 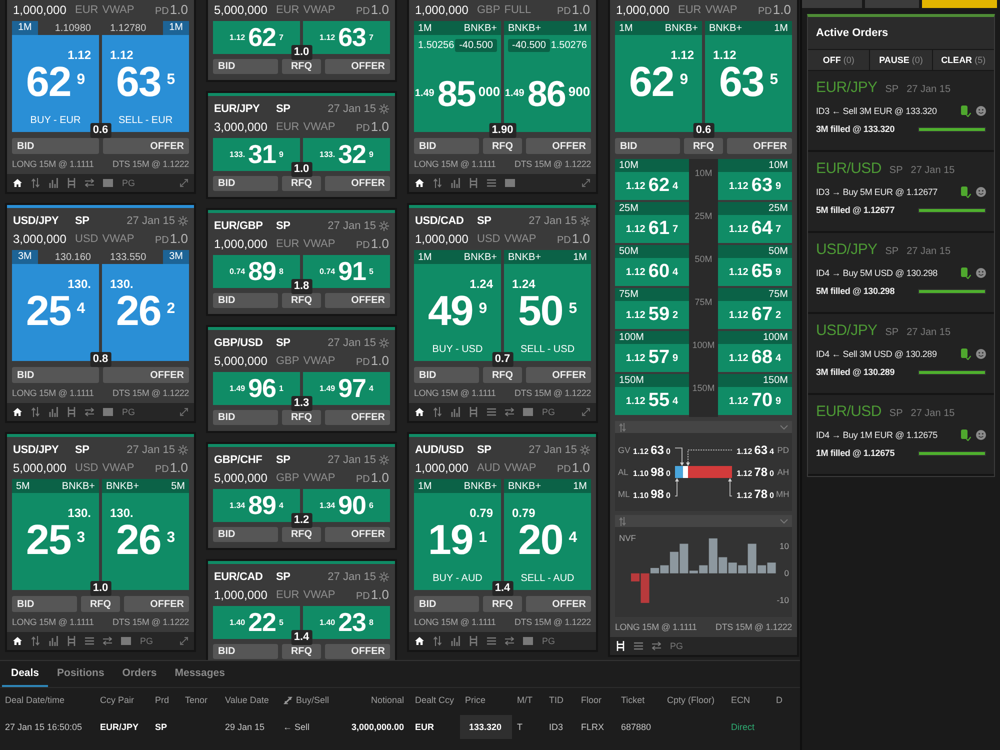 I want to click on offer-price-button: 1.12 63 9, so click(x=755, y=186).